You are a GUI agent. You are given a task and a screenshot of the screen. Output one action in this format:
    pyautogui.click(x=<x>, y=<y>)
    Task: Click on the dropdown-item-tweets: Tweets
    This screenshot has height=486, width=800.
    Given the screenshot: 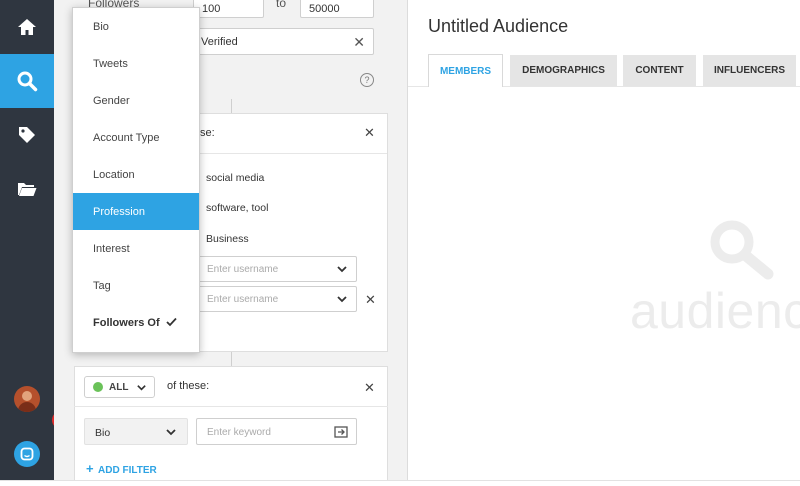 What is the action you would take?
    pyautogui.click(x=136, y=63)
    